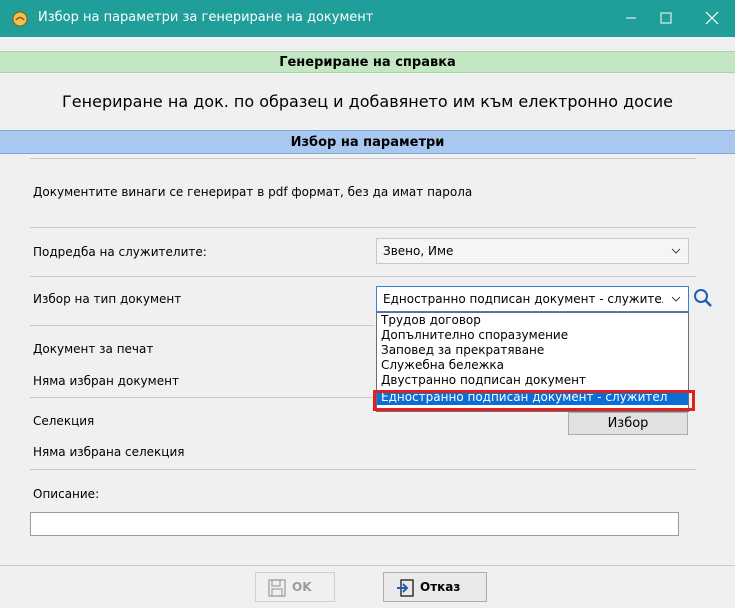  I want to click on dropdown-option: Двустранно подписан документ, so click(532, 380).